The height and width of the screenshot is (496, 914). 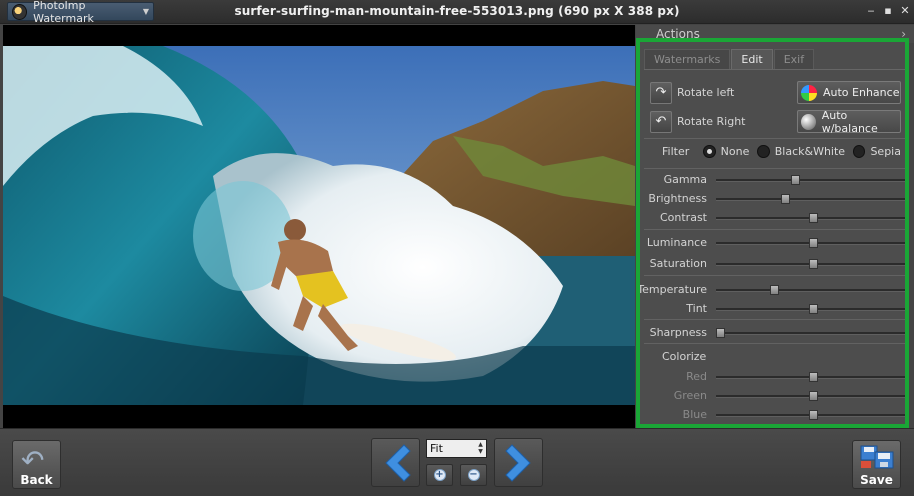 I want to click on tint-label: Tint, so click(x=696, y=308).